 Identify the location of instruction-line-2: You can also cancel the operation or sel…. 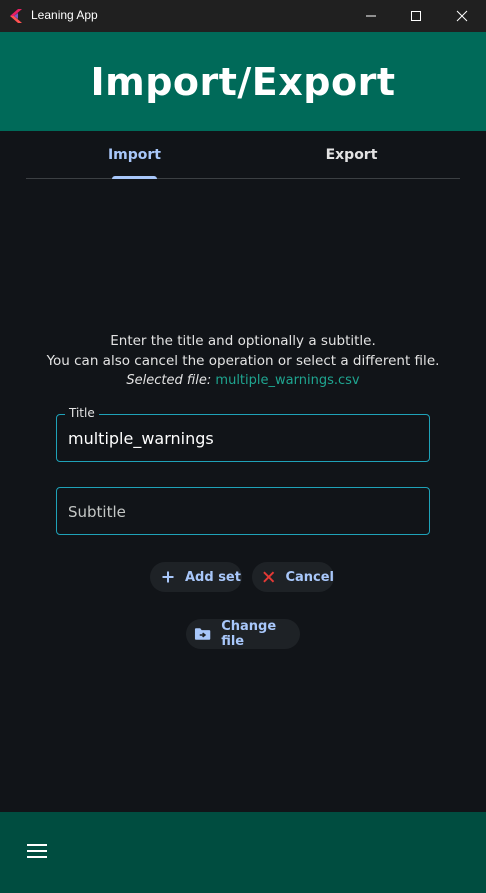
(243, 361).